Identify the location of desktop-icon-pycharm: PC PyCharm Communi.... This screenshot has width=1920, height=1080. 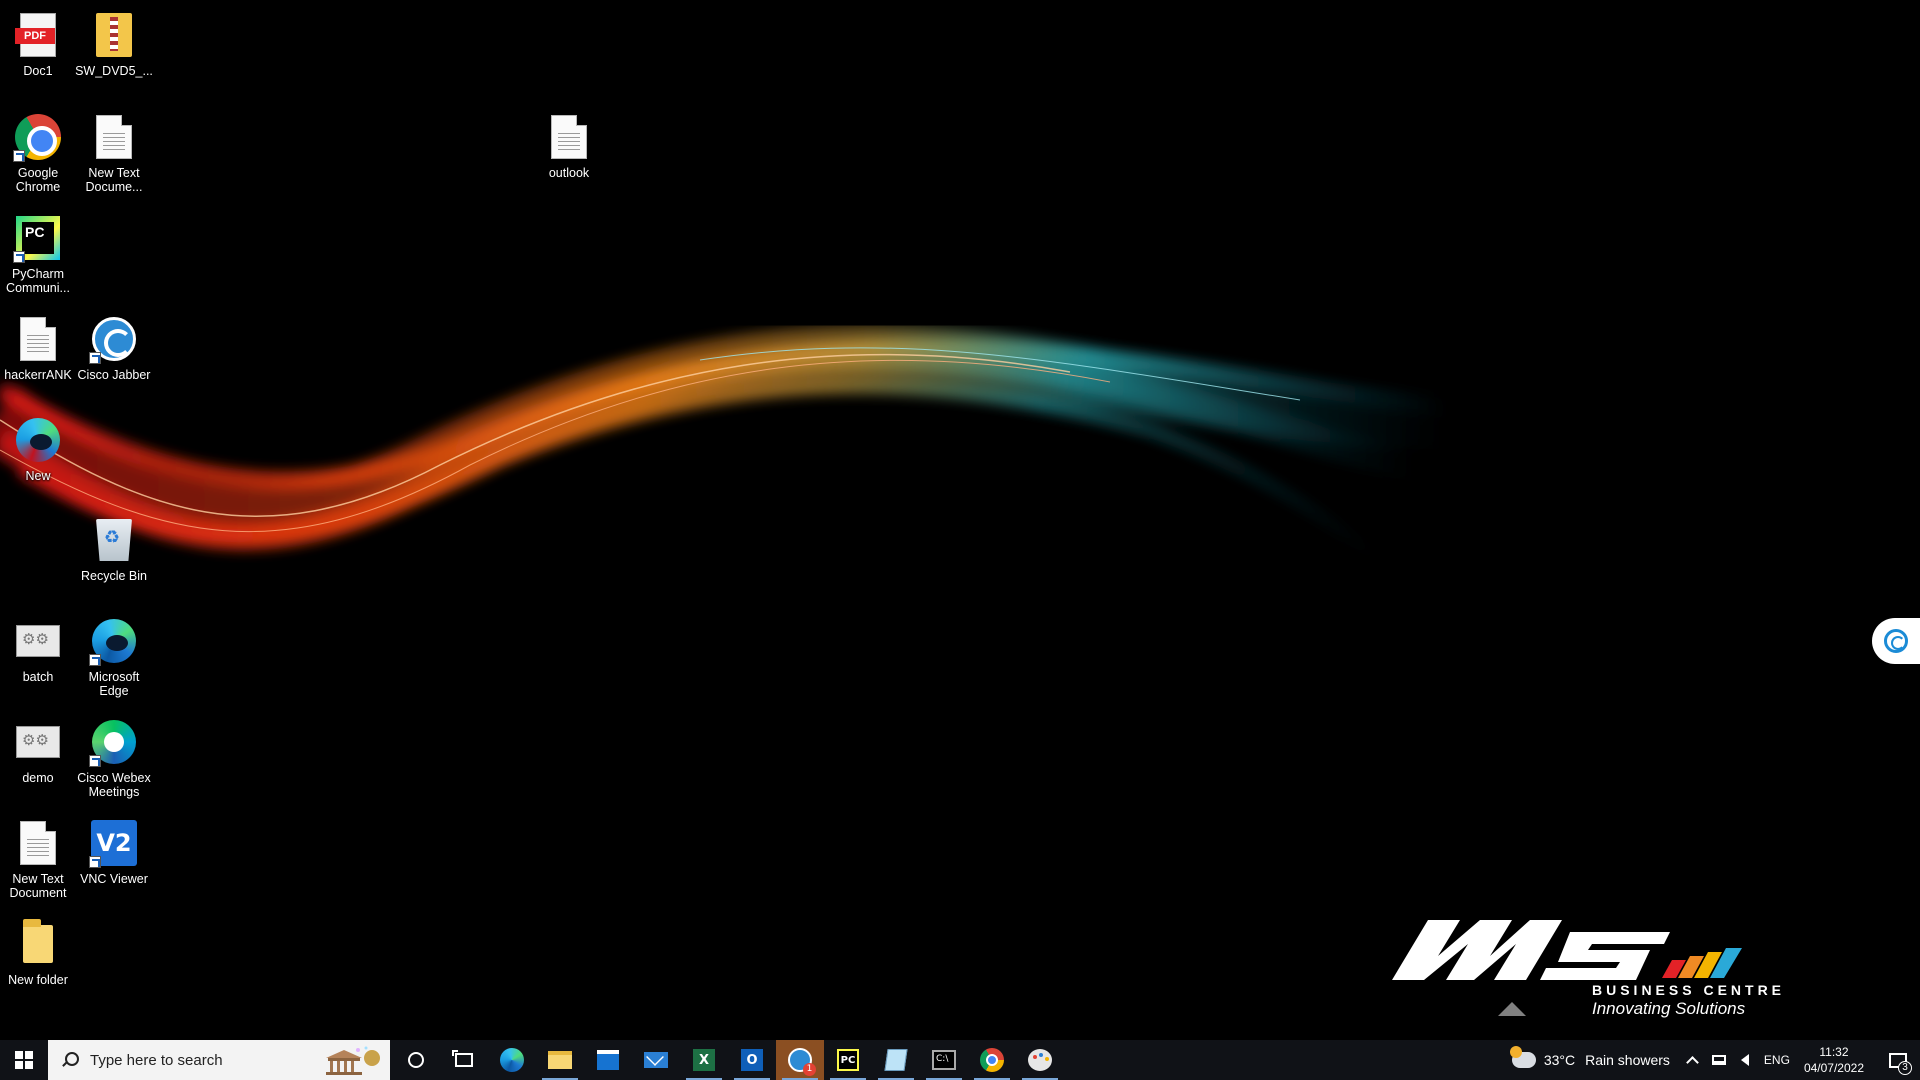
(38, 254).